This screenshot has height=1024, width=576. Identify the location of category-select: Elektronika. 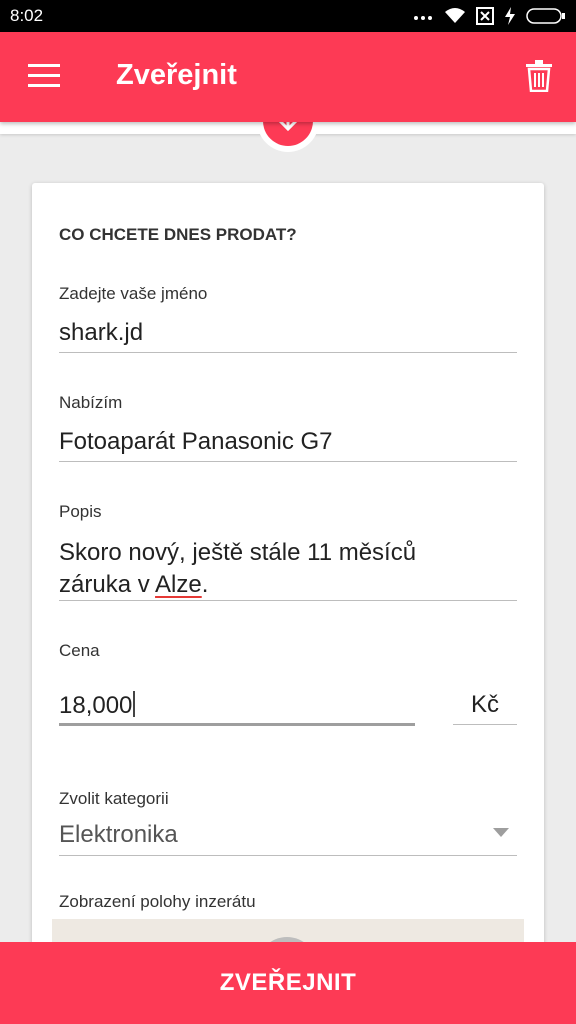
(118, 835).